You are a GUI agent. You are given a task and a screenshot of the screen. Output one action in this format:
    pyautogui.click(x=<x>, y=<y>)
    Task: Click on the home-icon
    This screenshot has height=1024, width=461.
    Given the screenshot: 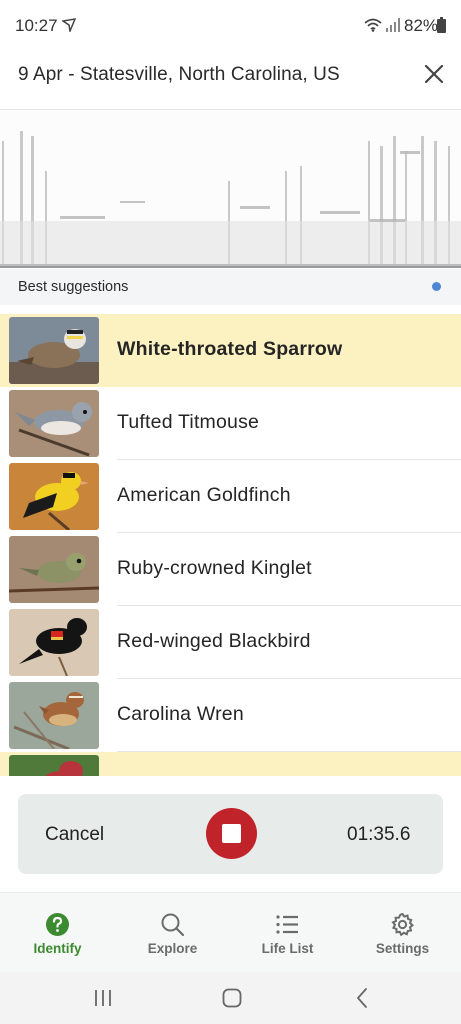 What is the action you would take?
    pyautogui.click(x=232, y=998)
    